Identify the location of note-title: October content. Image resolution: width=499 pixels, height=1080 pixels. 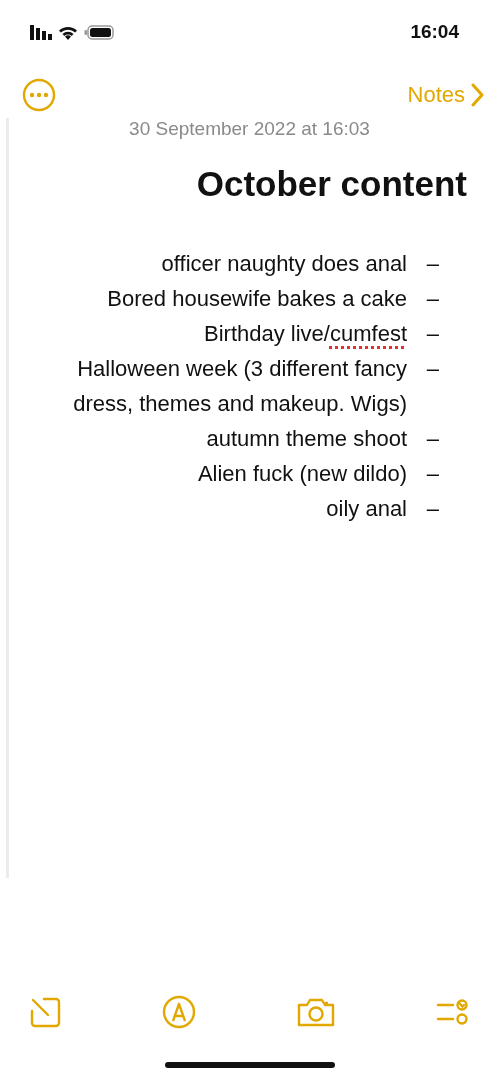
(331, 184).